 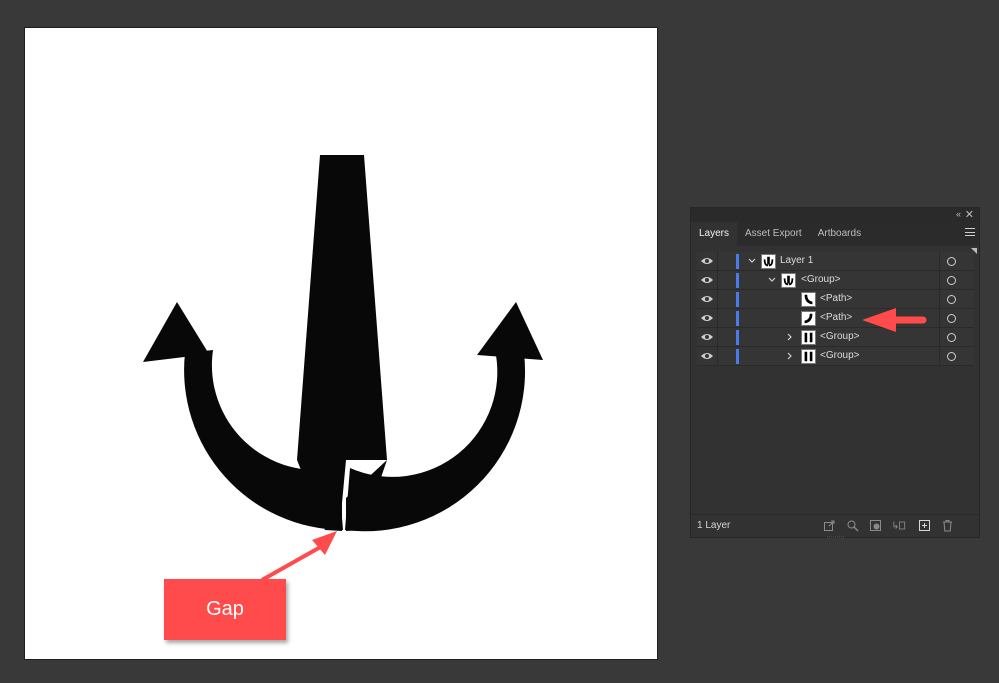 I want to click on gap-callout: Gap, so click(x=225, y=609).